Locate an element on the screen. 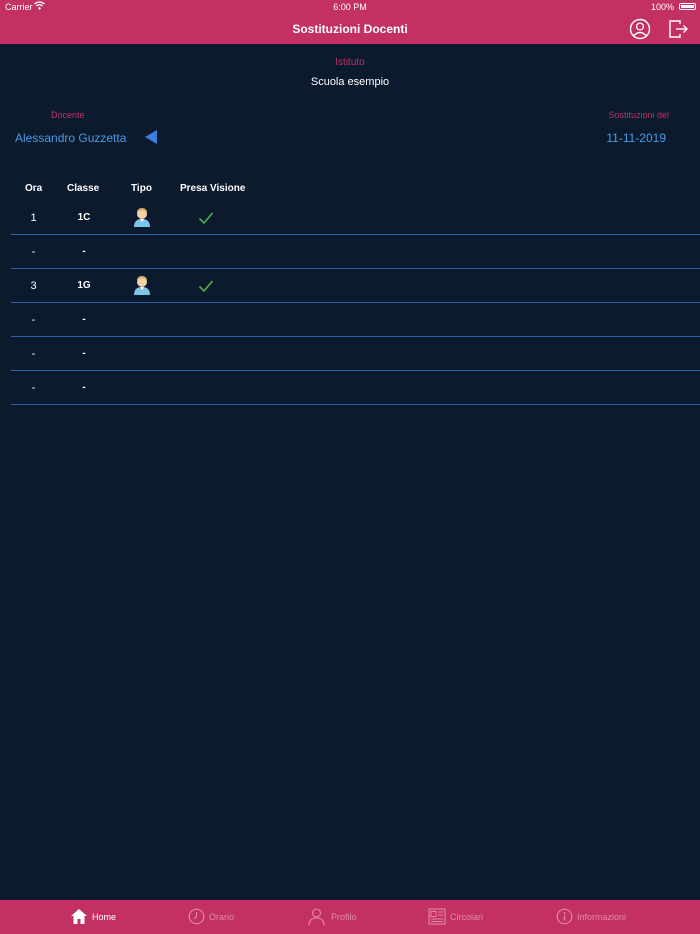  row-classe: 1C is located at coordinates (84, 217).